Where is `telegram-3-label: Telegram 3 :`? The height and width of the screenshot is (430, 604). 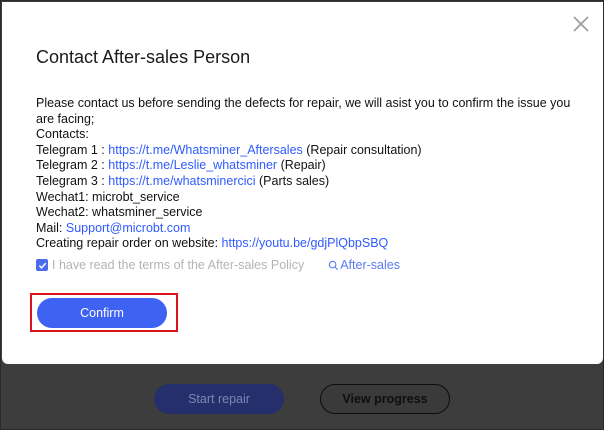 telegram-3-label: Telegram 3 : is located at coordinates (72, 180).